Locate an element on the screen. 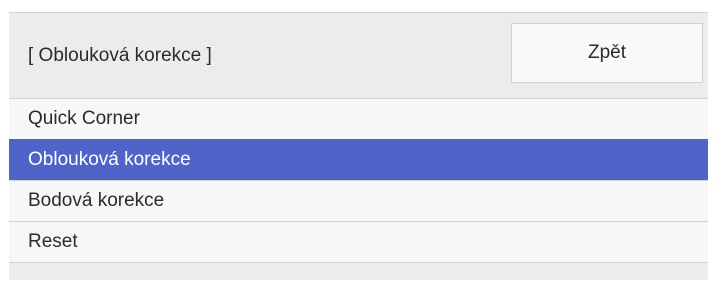  menu-footer is located at coordinates (358, 271).